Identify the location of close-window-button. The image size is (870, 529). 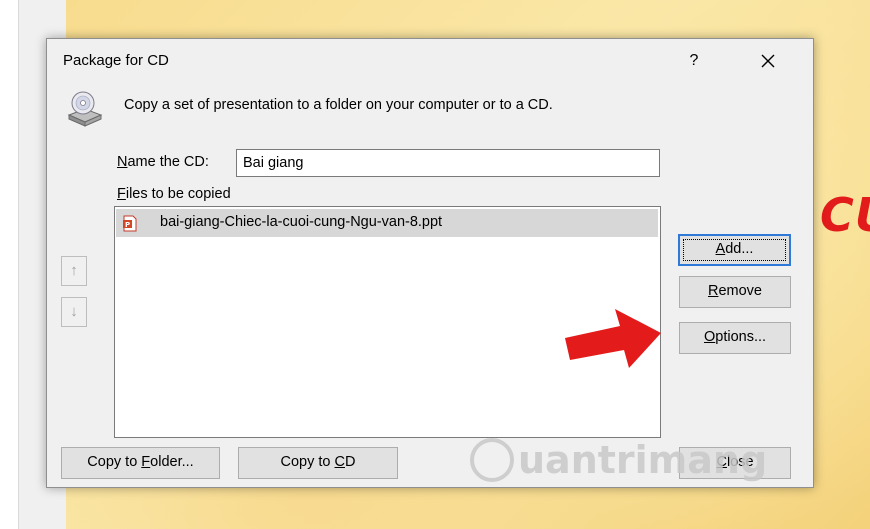
(768, 61).